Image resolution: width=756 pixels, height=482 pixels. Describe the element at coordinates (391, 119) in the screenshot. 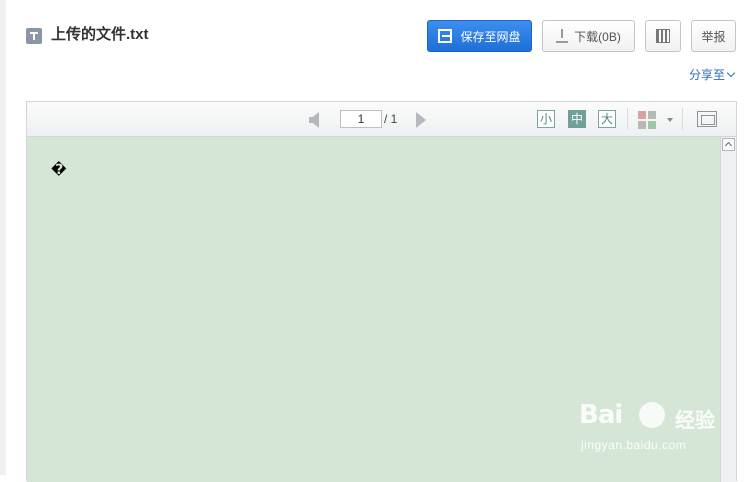

I see `page-total: / 1` at that location.